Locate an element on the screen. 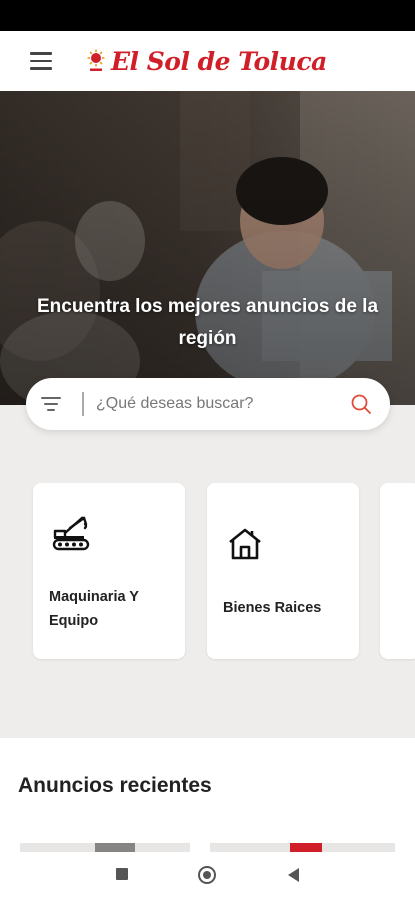 The height and width of the screenshot is (900, 415). category-card-bienes-raices: Bienes Raices is located at coordinates (283, 571).